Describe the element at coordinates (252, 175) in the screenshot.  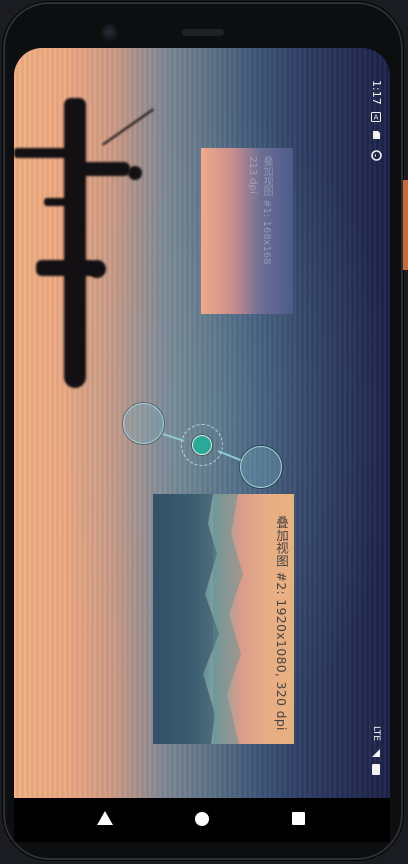
I see `overlay-1-dpi: 213 dpi` at that location.